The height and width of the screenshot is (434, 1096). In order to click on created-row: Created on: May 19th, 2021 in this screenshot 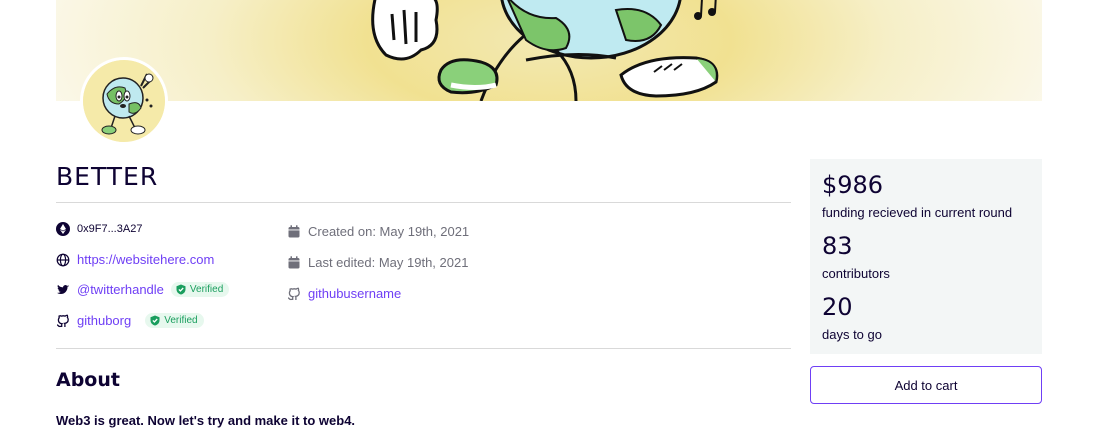, I will do `click(378, 231)`.